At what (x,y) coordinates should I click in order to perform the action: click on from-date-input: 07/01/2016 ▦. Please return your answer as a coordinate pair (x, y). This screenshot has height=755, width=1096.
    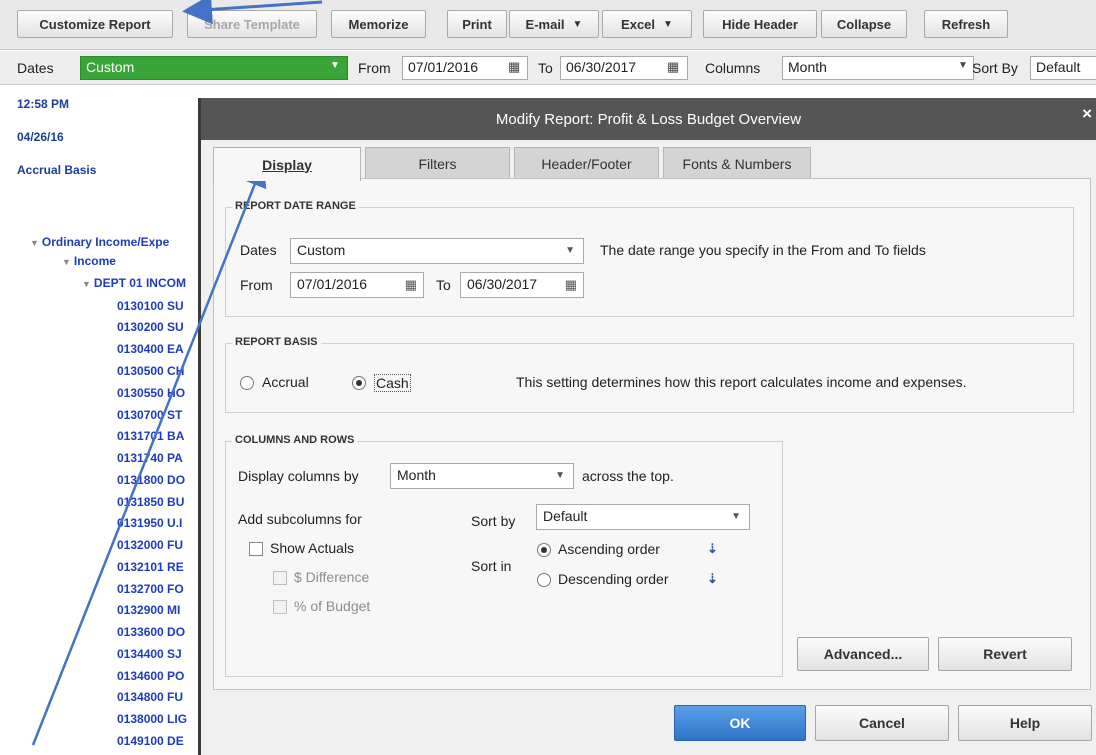
    Looking at the image, I should click on (357, 285).